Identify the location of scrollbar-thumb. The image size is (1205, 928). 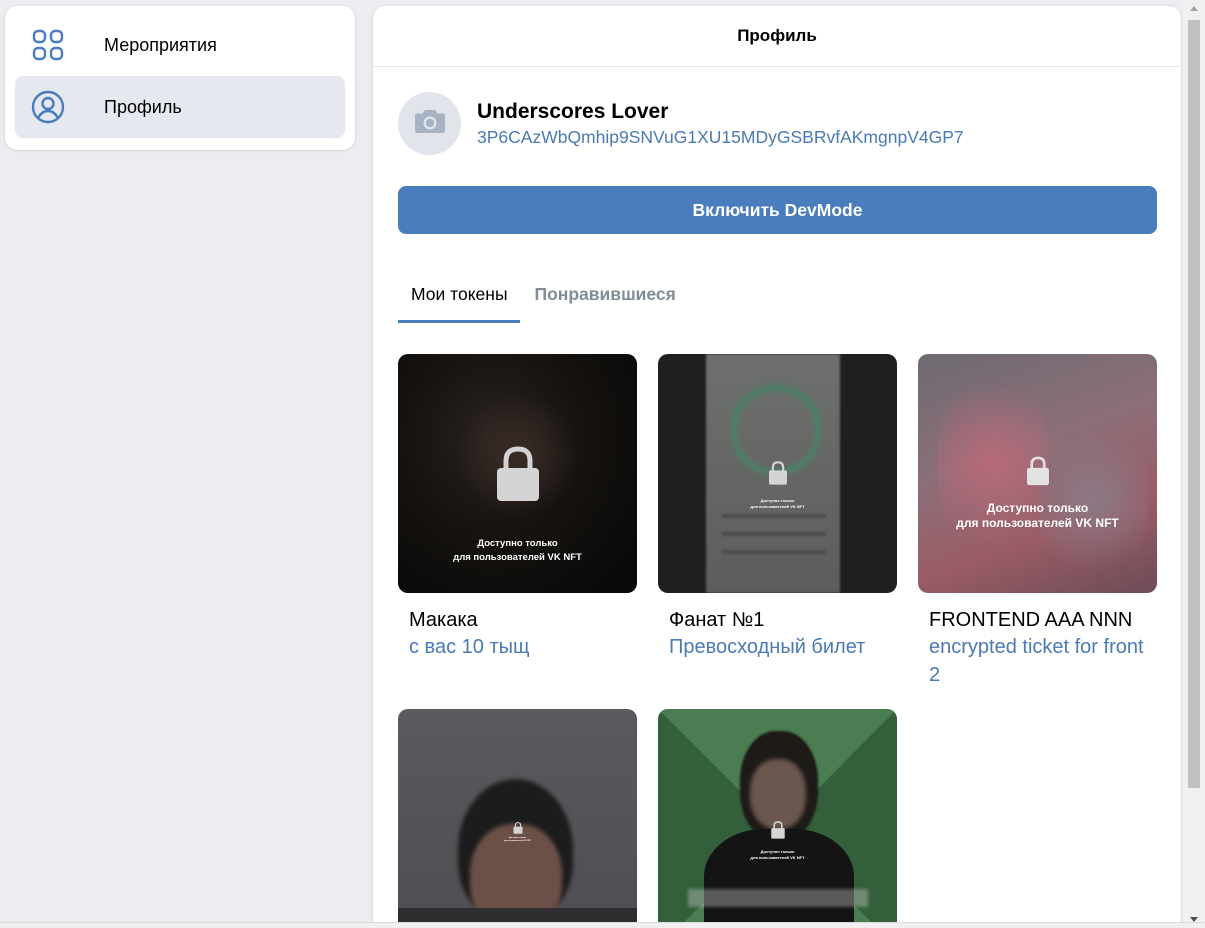
(1194, 404).